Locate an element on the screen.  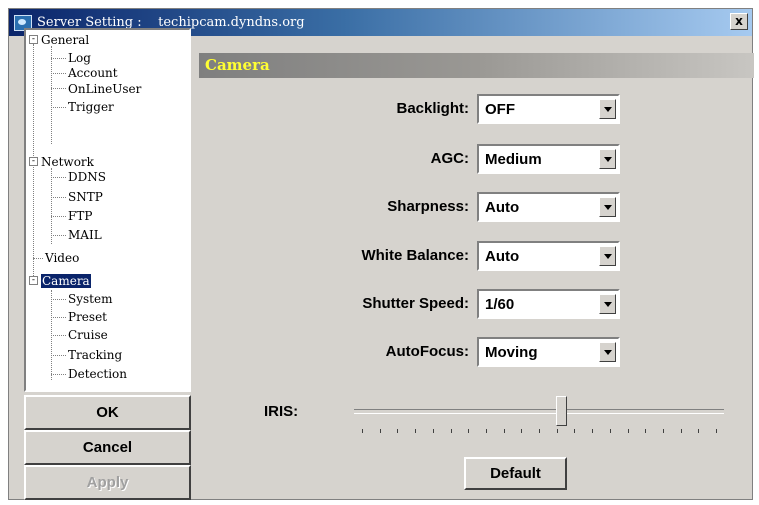
ok-button: OK is located at coordinates (107, 412).